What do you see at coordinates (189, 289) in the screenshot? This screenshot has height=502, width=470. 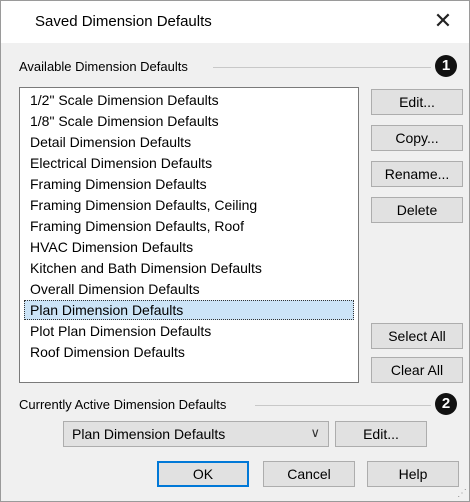 I see `list-item: Overall Dimension Defaults` at bounding box center [189, 289].